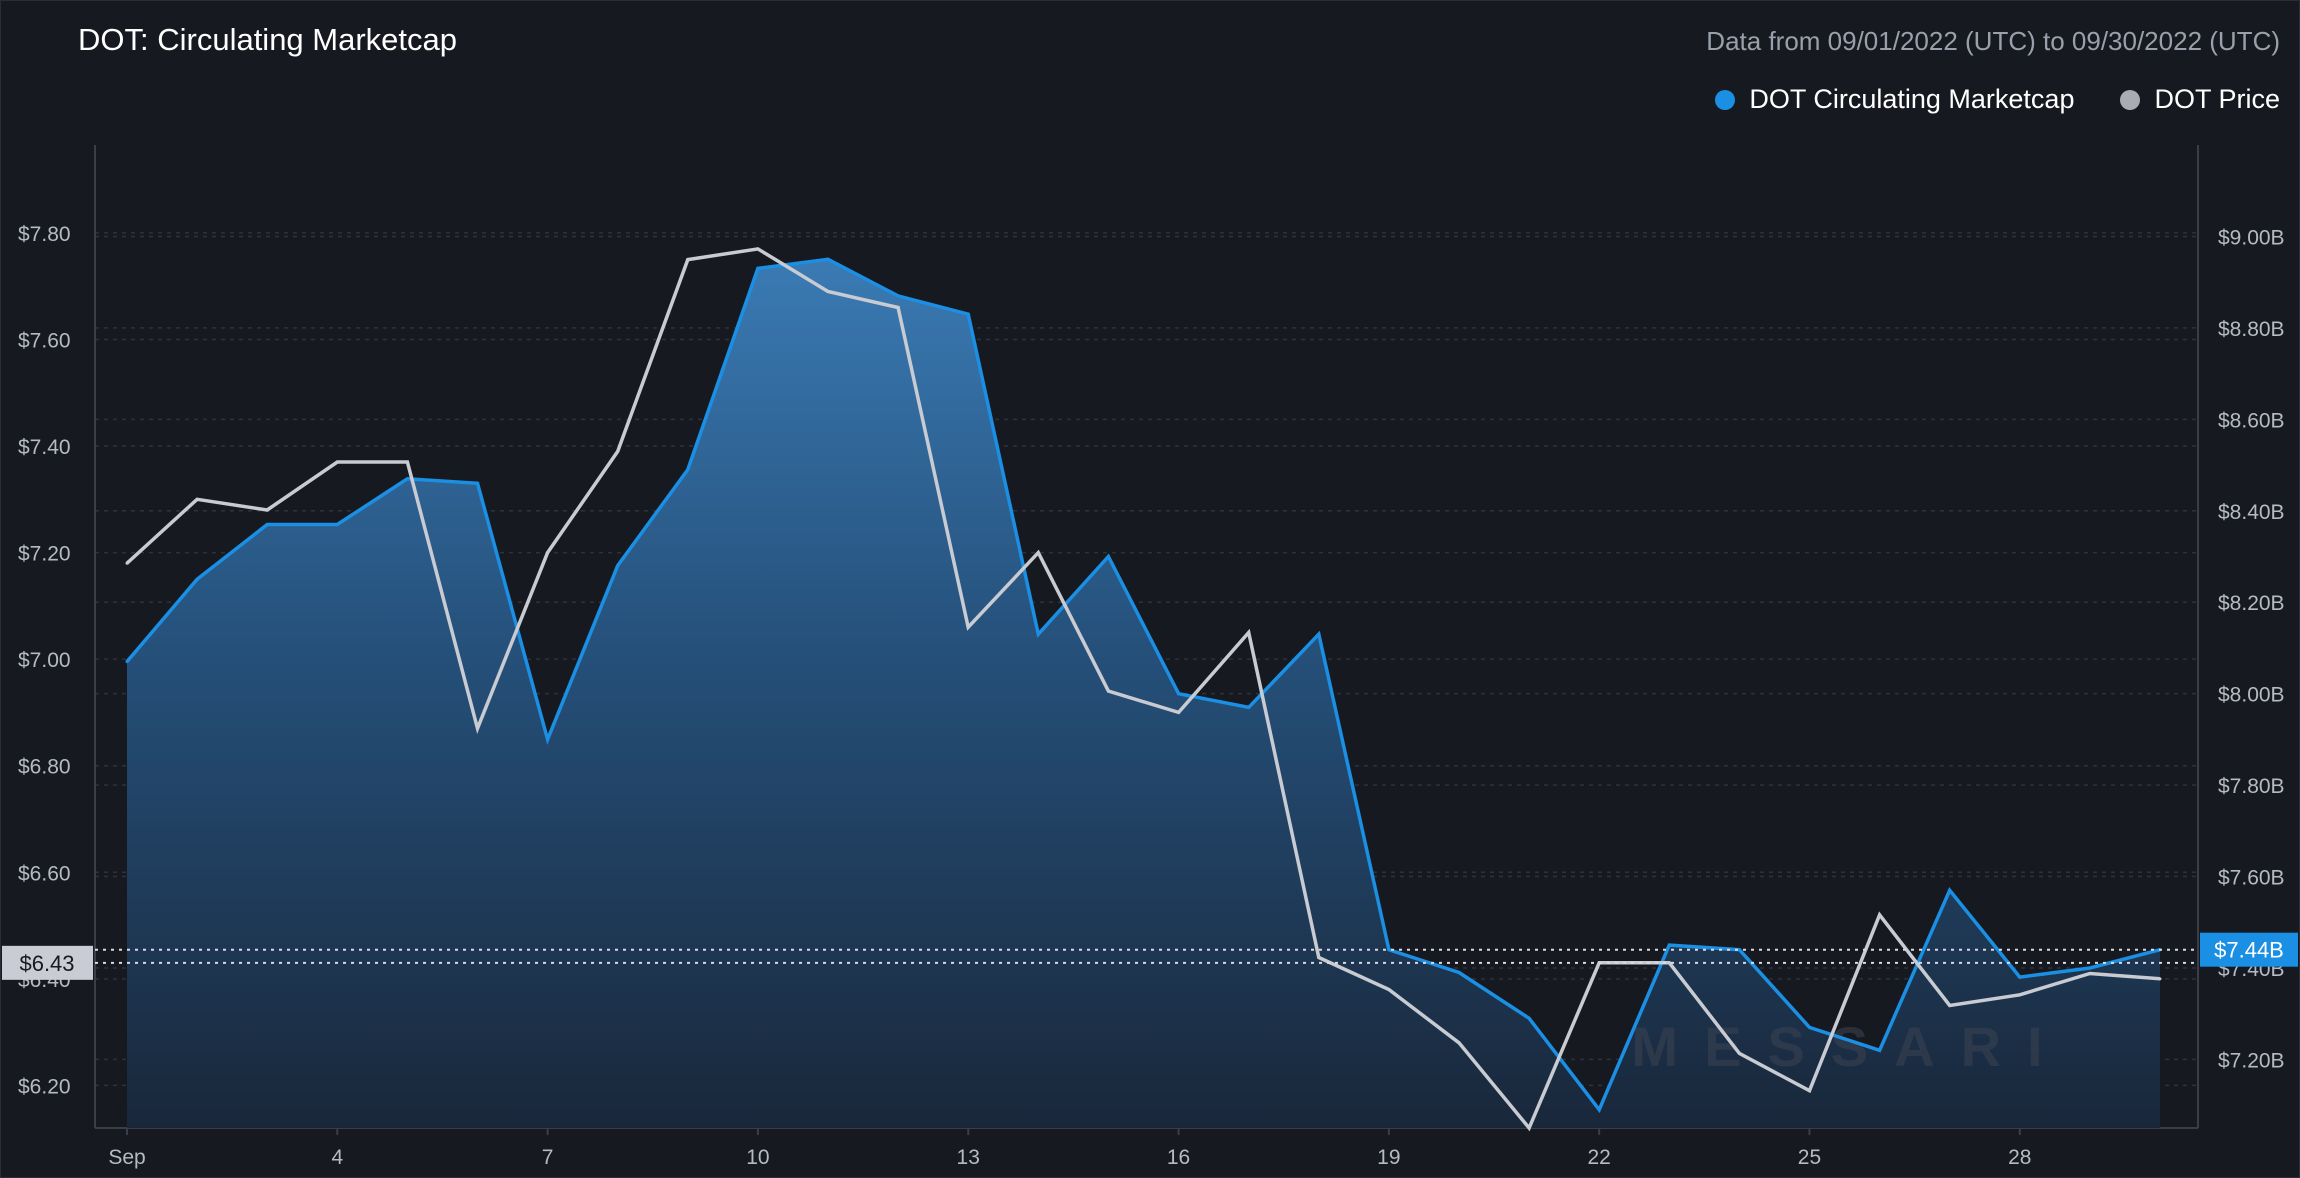 Image resolution: width=2300 pixels, height=1178 pixels. I want to click on left-tick-label-2: $6.60, so click(44, 873).